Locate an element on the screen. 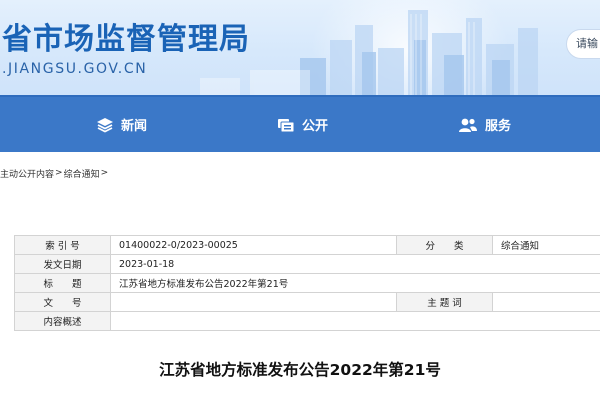 The height and width of the screenshot is (400, 600). main-nav: 新闻 公开 服务 is located at coordinates (300, 123).